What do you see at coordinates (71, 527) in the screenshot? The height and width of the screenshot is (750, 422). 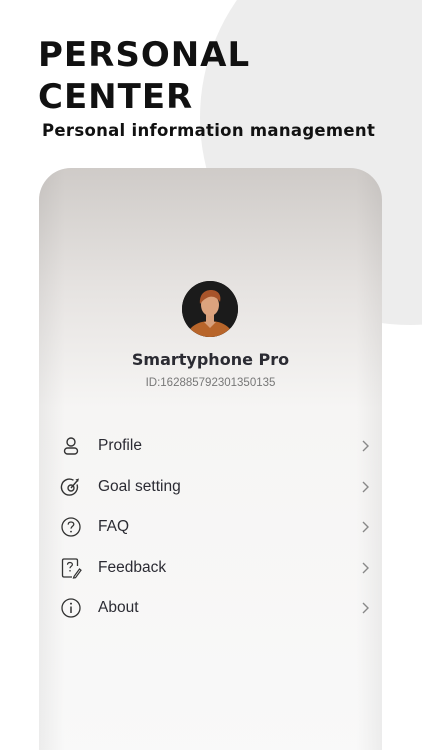 I see `question-circle-icon` at bounding box center [71, 527].